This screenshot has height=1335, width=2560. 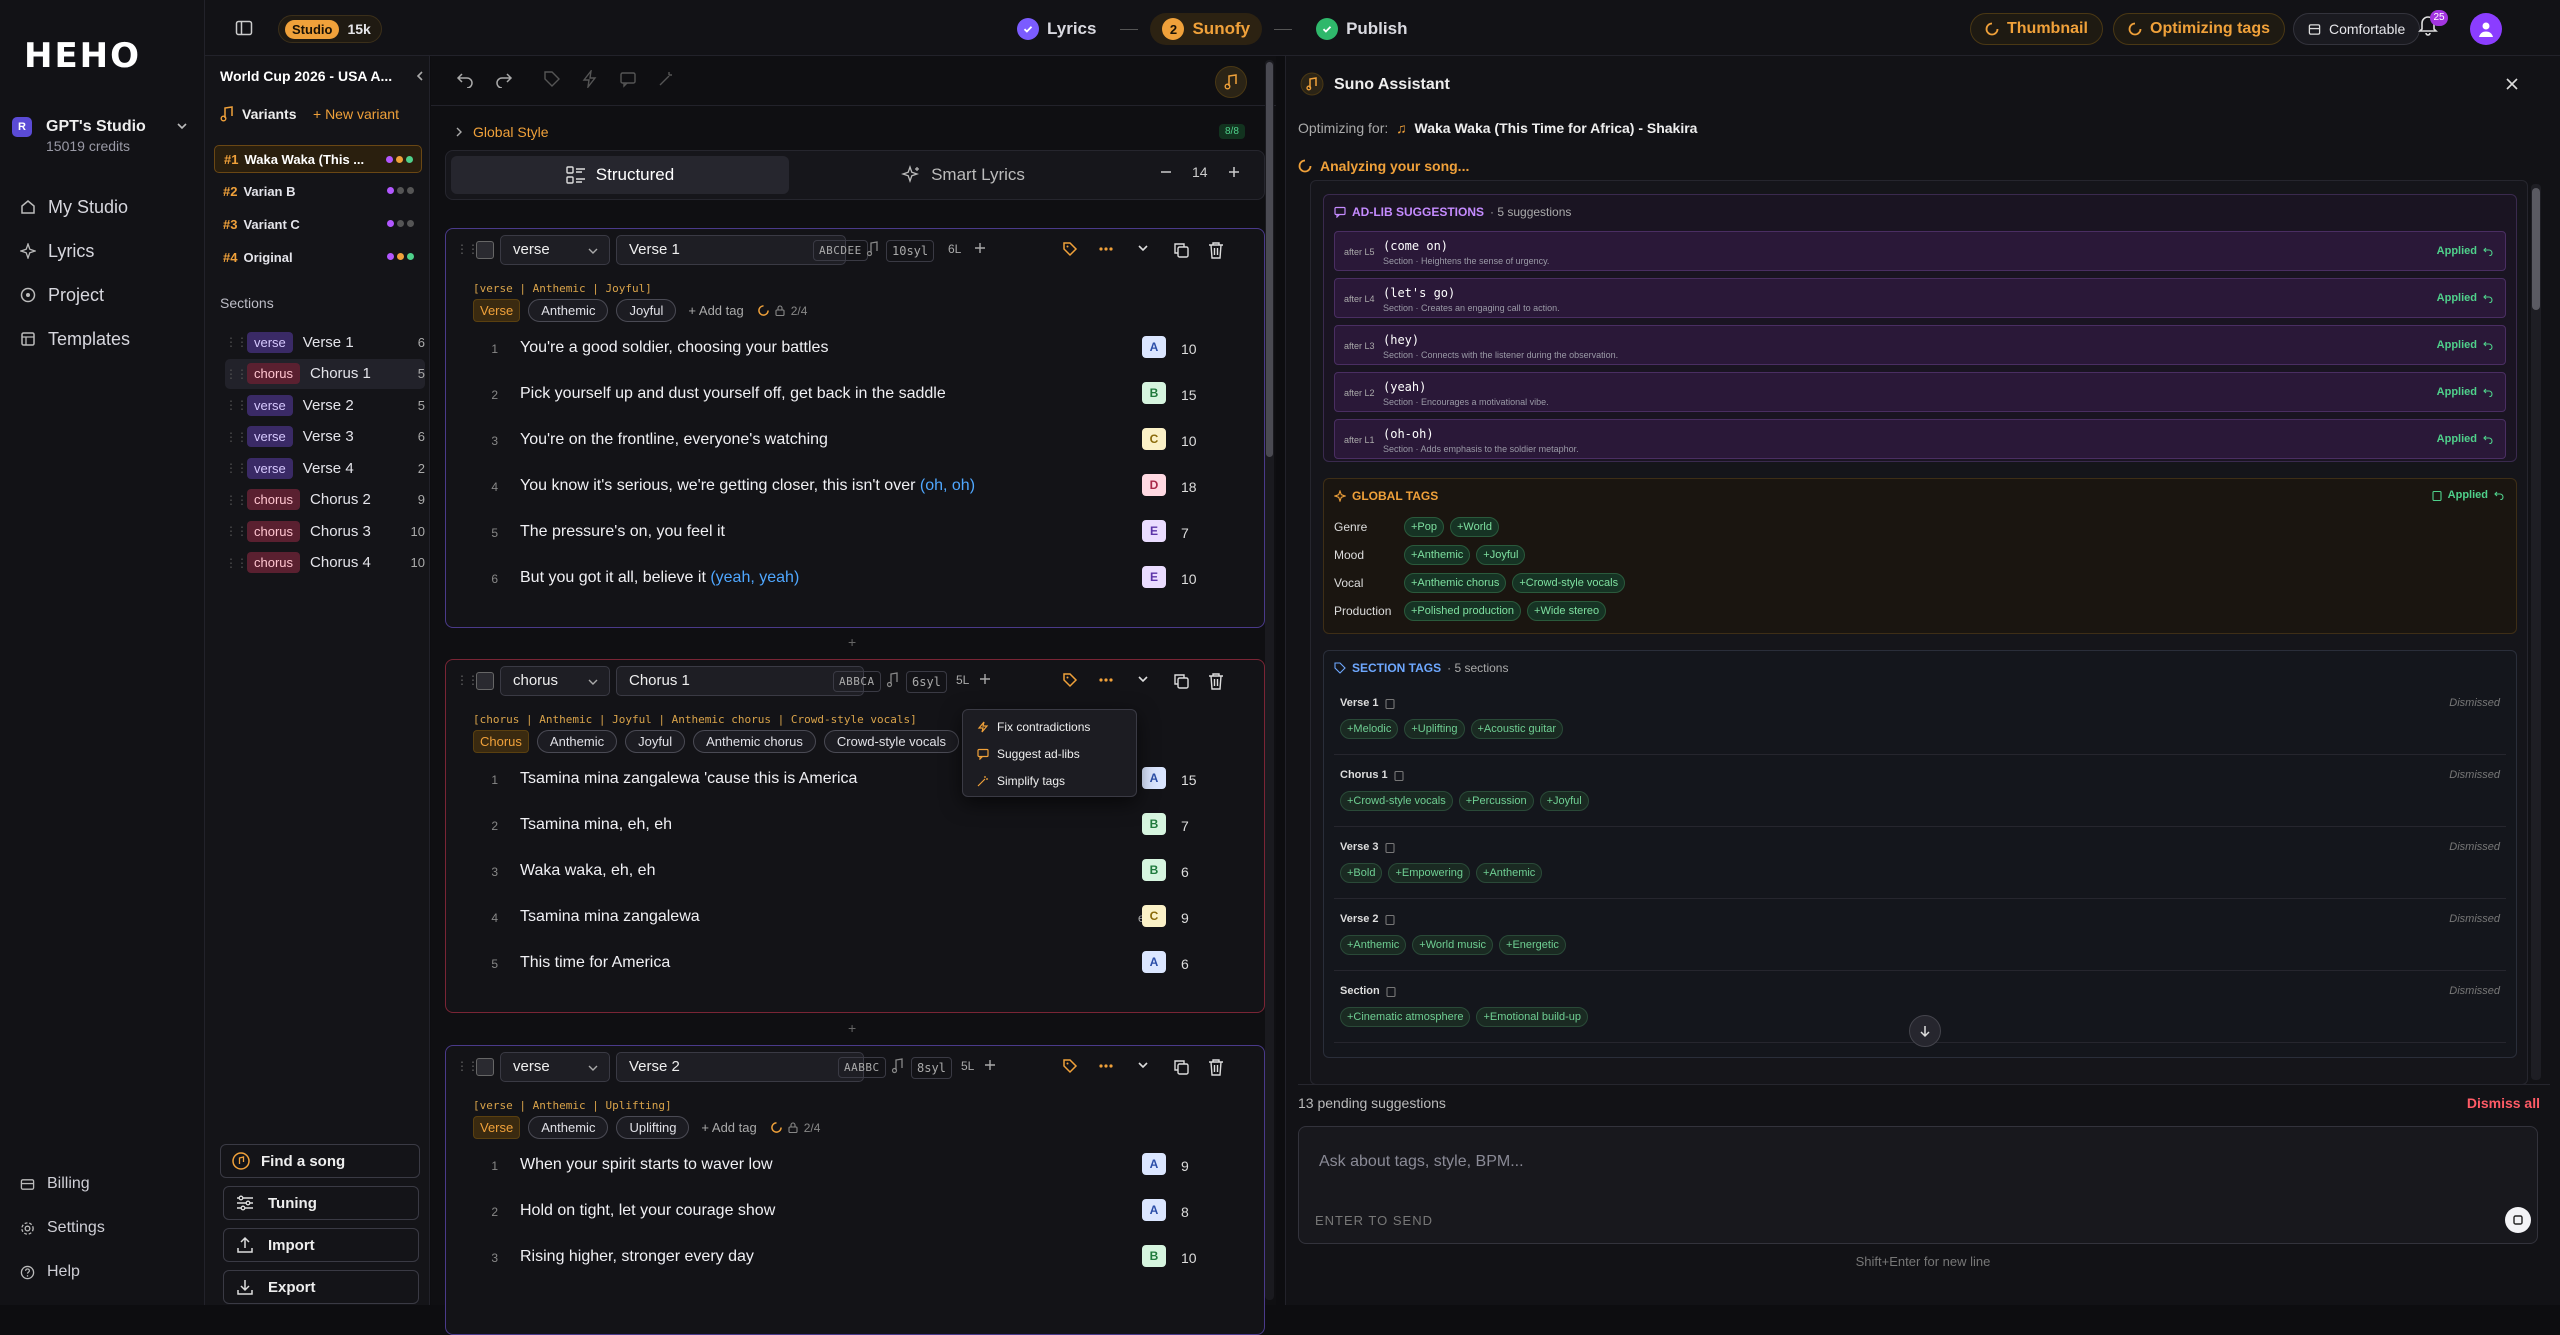 I want to click on smart-lyrics-mode-button: Smart Lyrics, so click(x=963, y=175).